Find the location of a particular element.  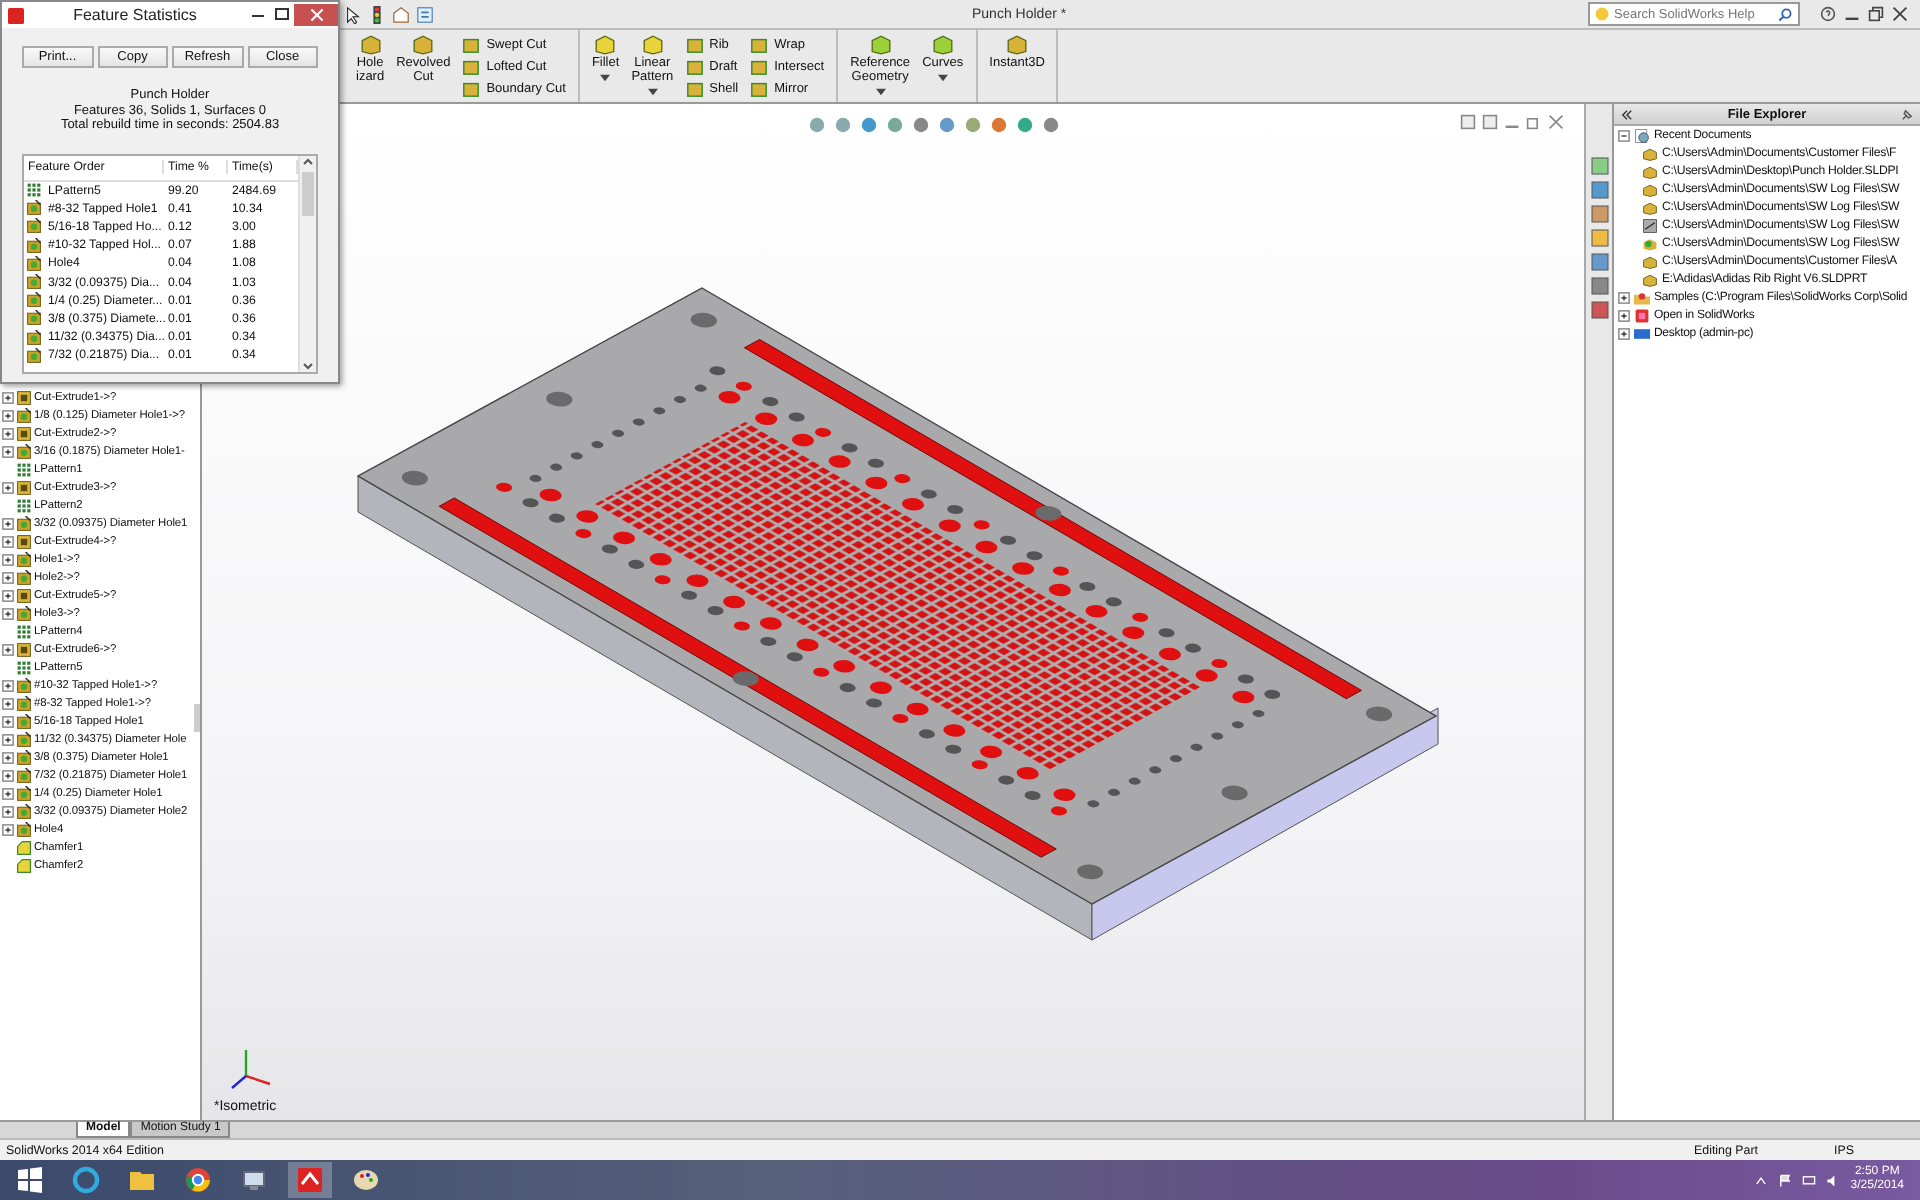

scroll-up-icon is located at coordinates (308, 161).